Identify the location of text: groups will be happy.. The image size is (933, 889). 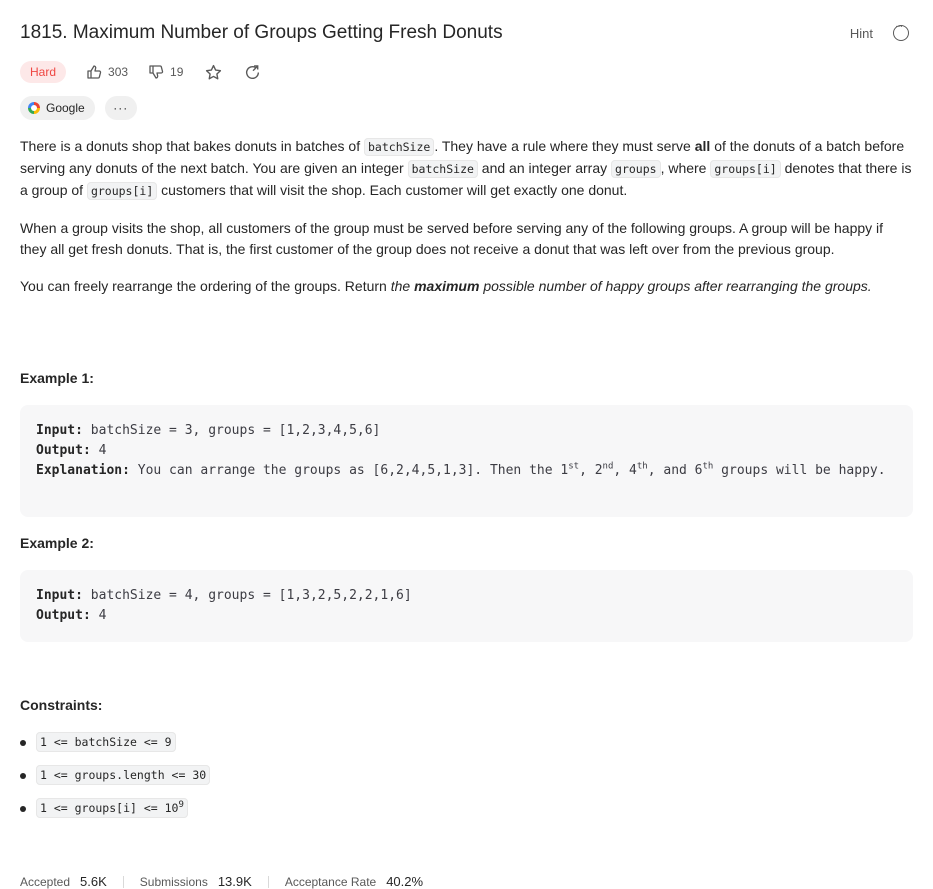
(799, 470).